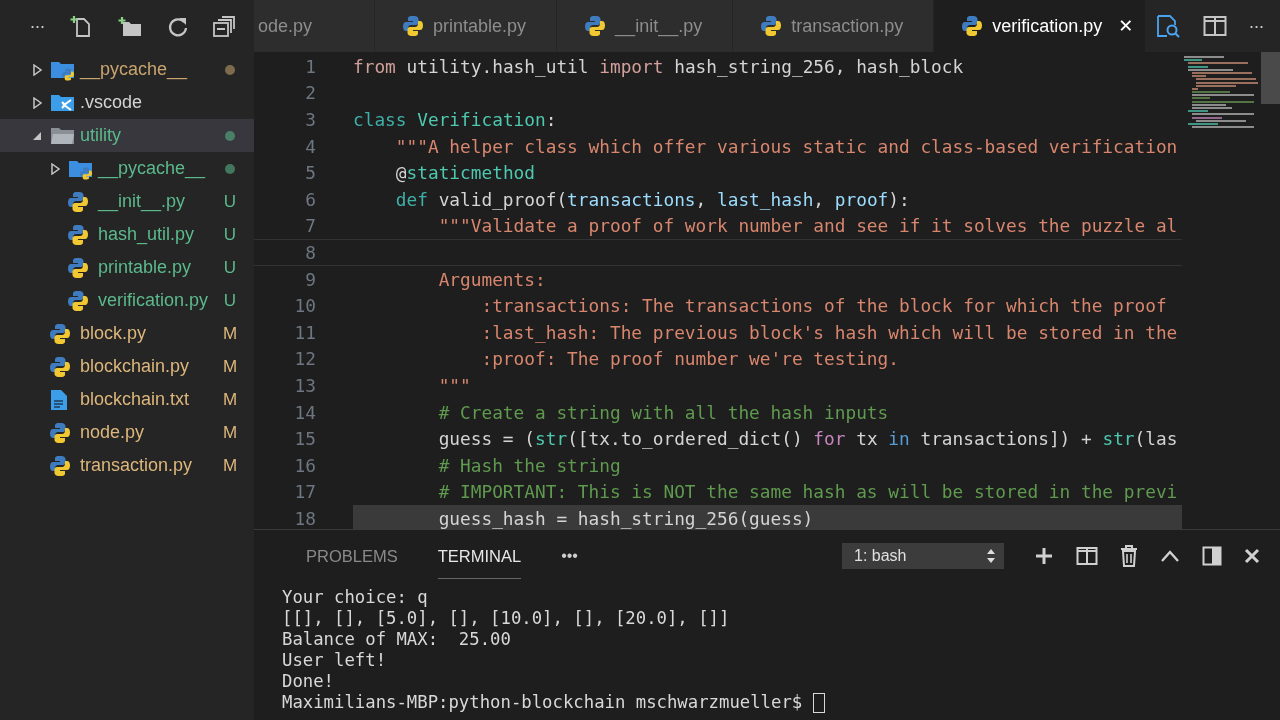 The width and height of the screenshot is (1280, 720). I want to click on tree-item: hash_util.py U, so click(127, 234).